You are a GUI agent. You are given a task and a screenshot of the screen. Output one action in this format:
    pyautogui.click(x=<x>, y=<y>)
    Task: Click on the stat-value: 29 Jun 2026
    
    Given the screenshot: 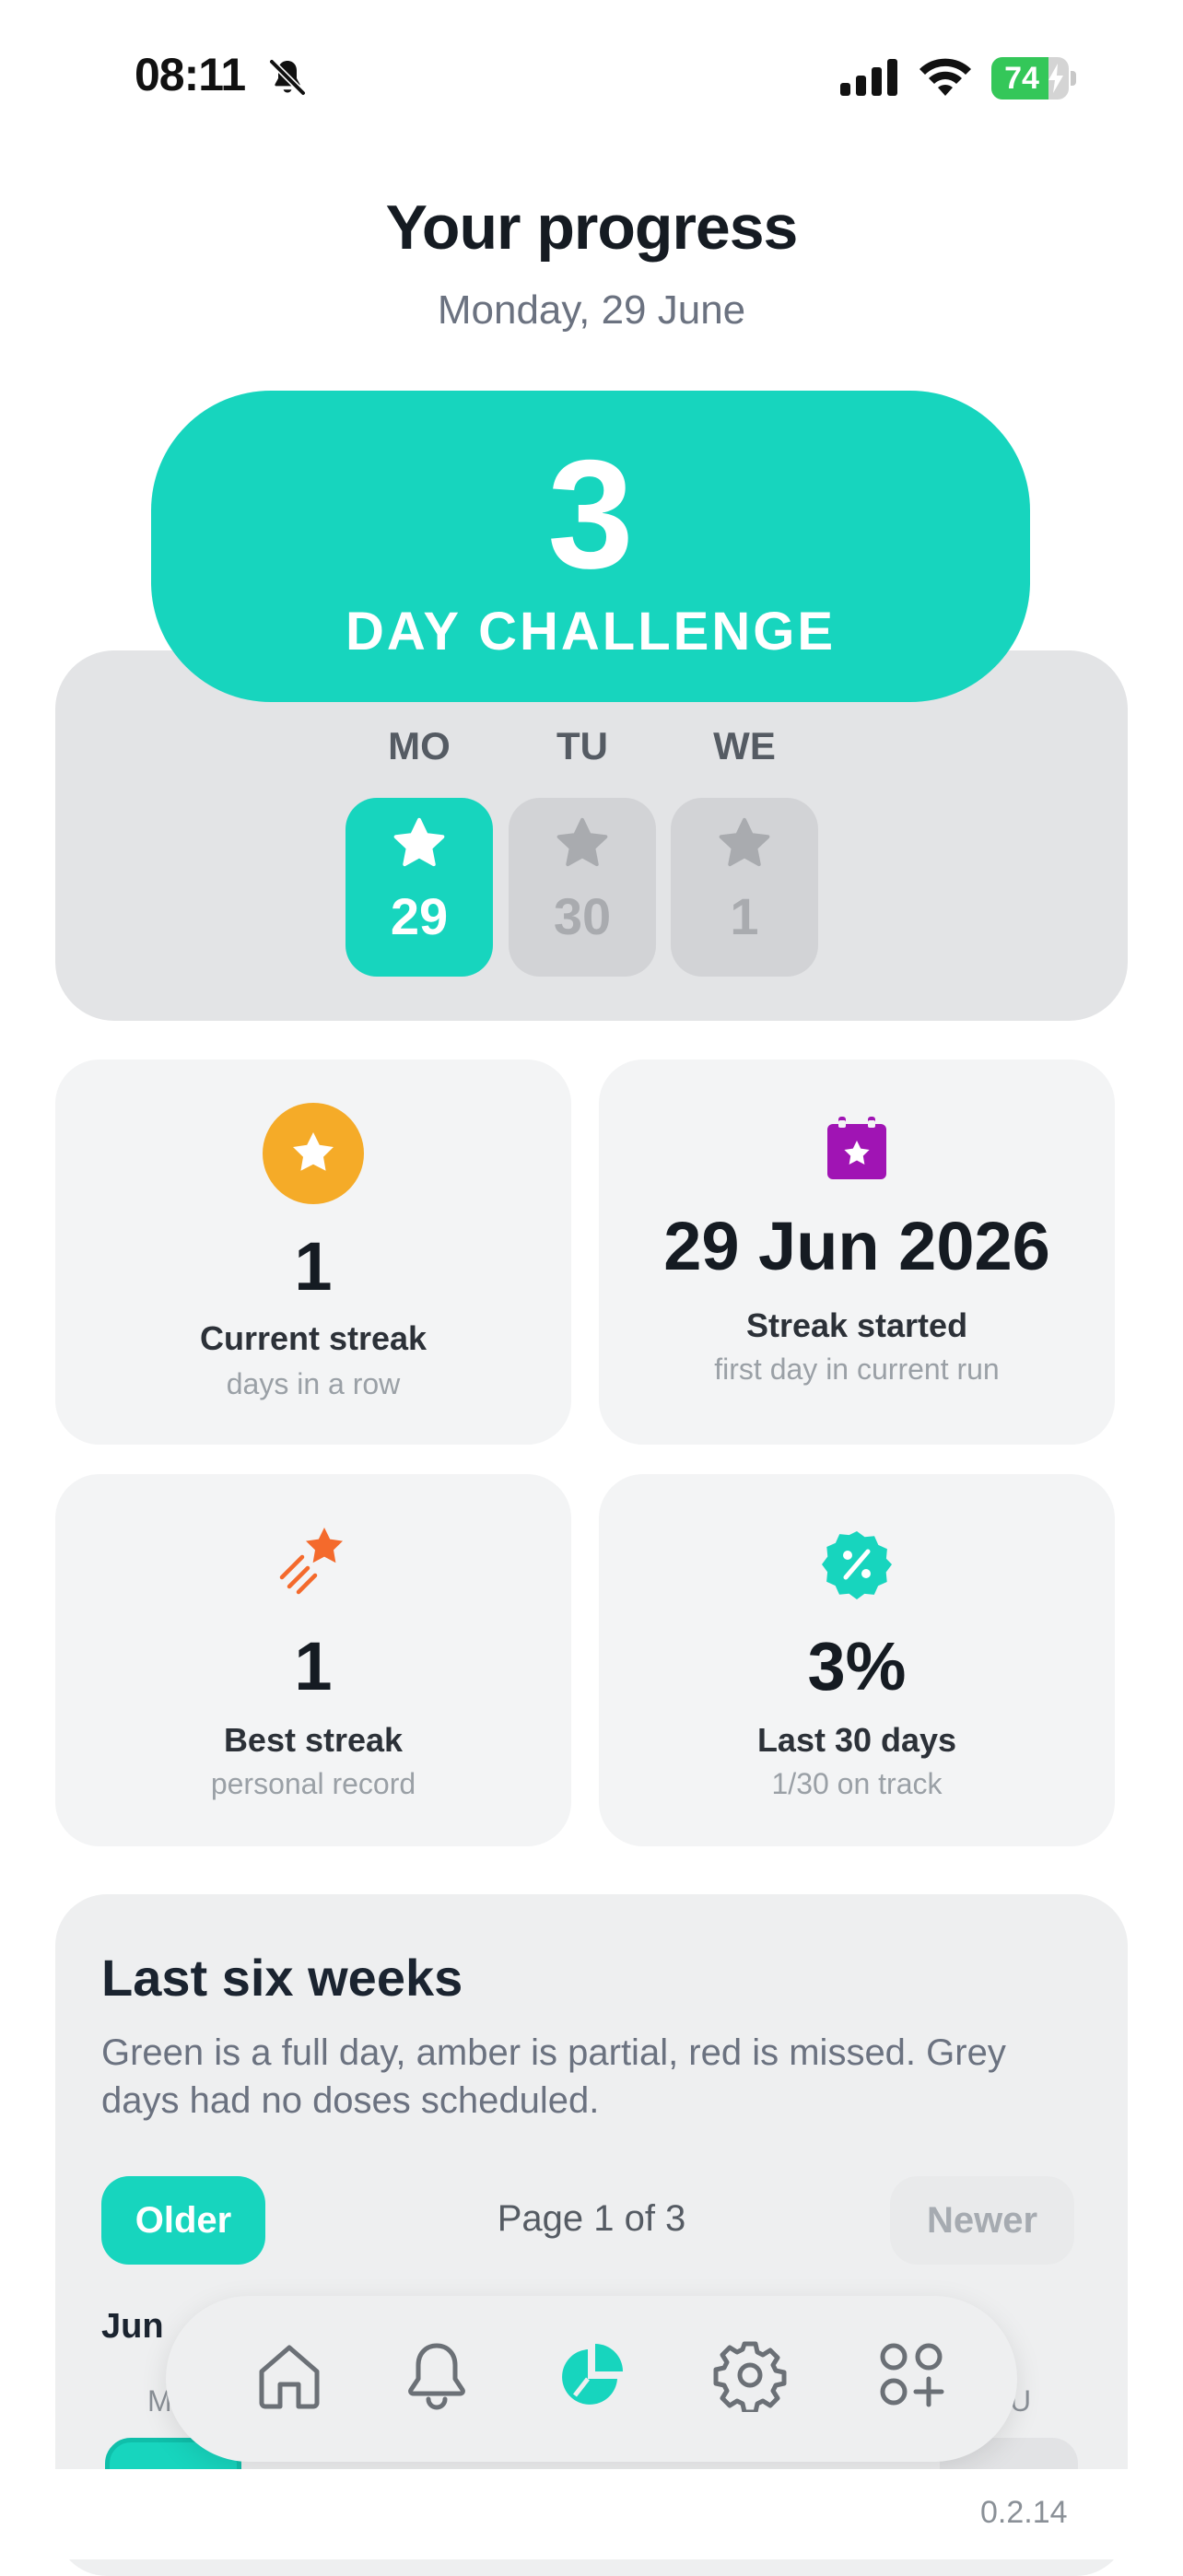 What is the action you would take?
    pyautogui.click(x=857, y=1246)
    